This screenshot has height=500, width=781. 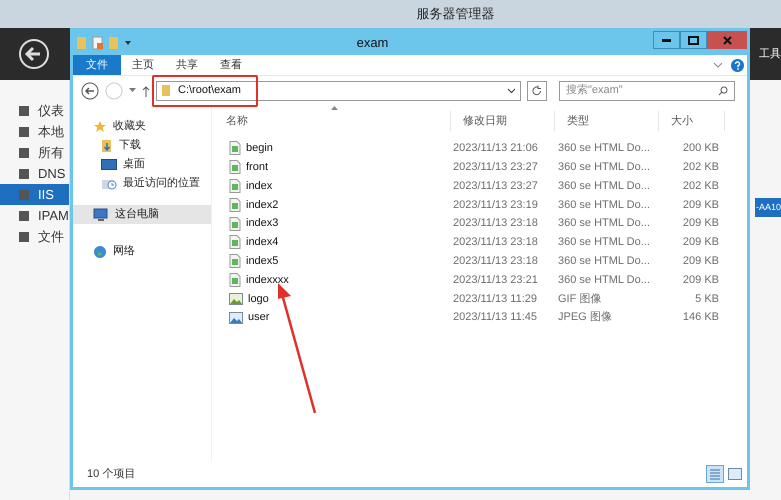 I want to click on nav-item: 桌面, so click(x=142, y=164).